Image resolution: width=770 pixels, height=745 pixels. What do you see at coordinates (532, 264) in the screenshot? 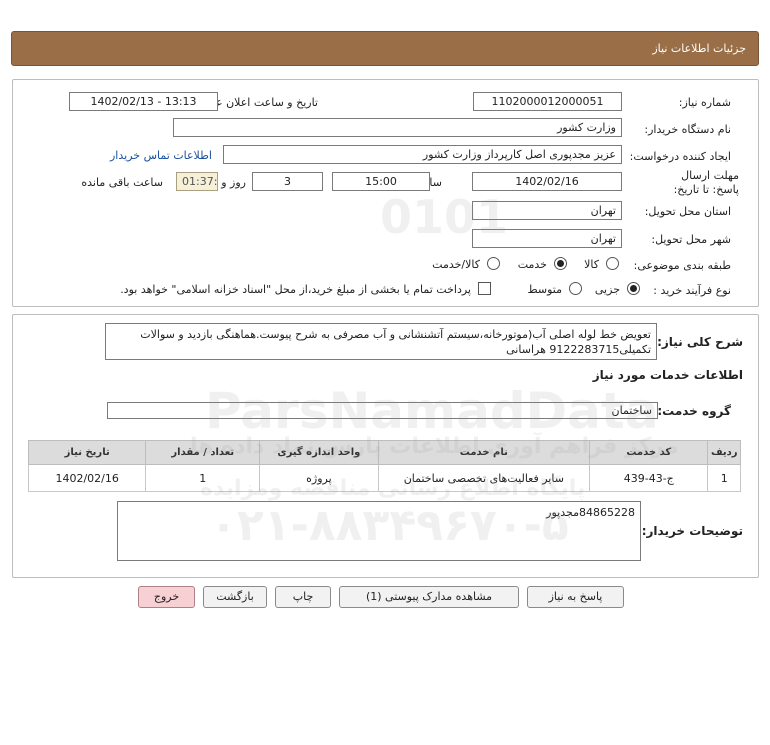
I see `category-option-service: خدمت` at bounding box center [532, 264].